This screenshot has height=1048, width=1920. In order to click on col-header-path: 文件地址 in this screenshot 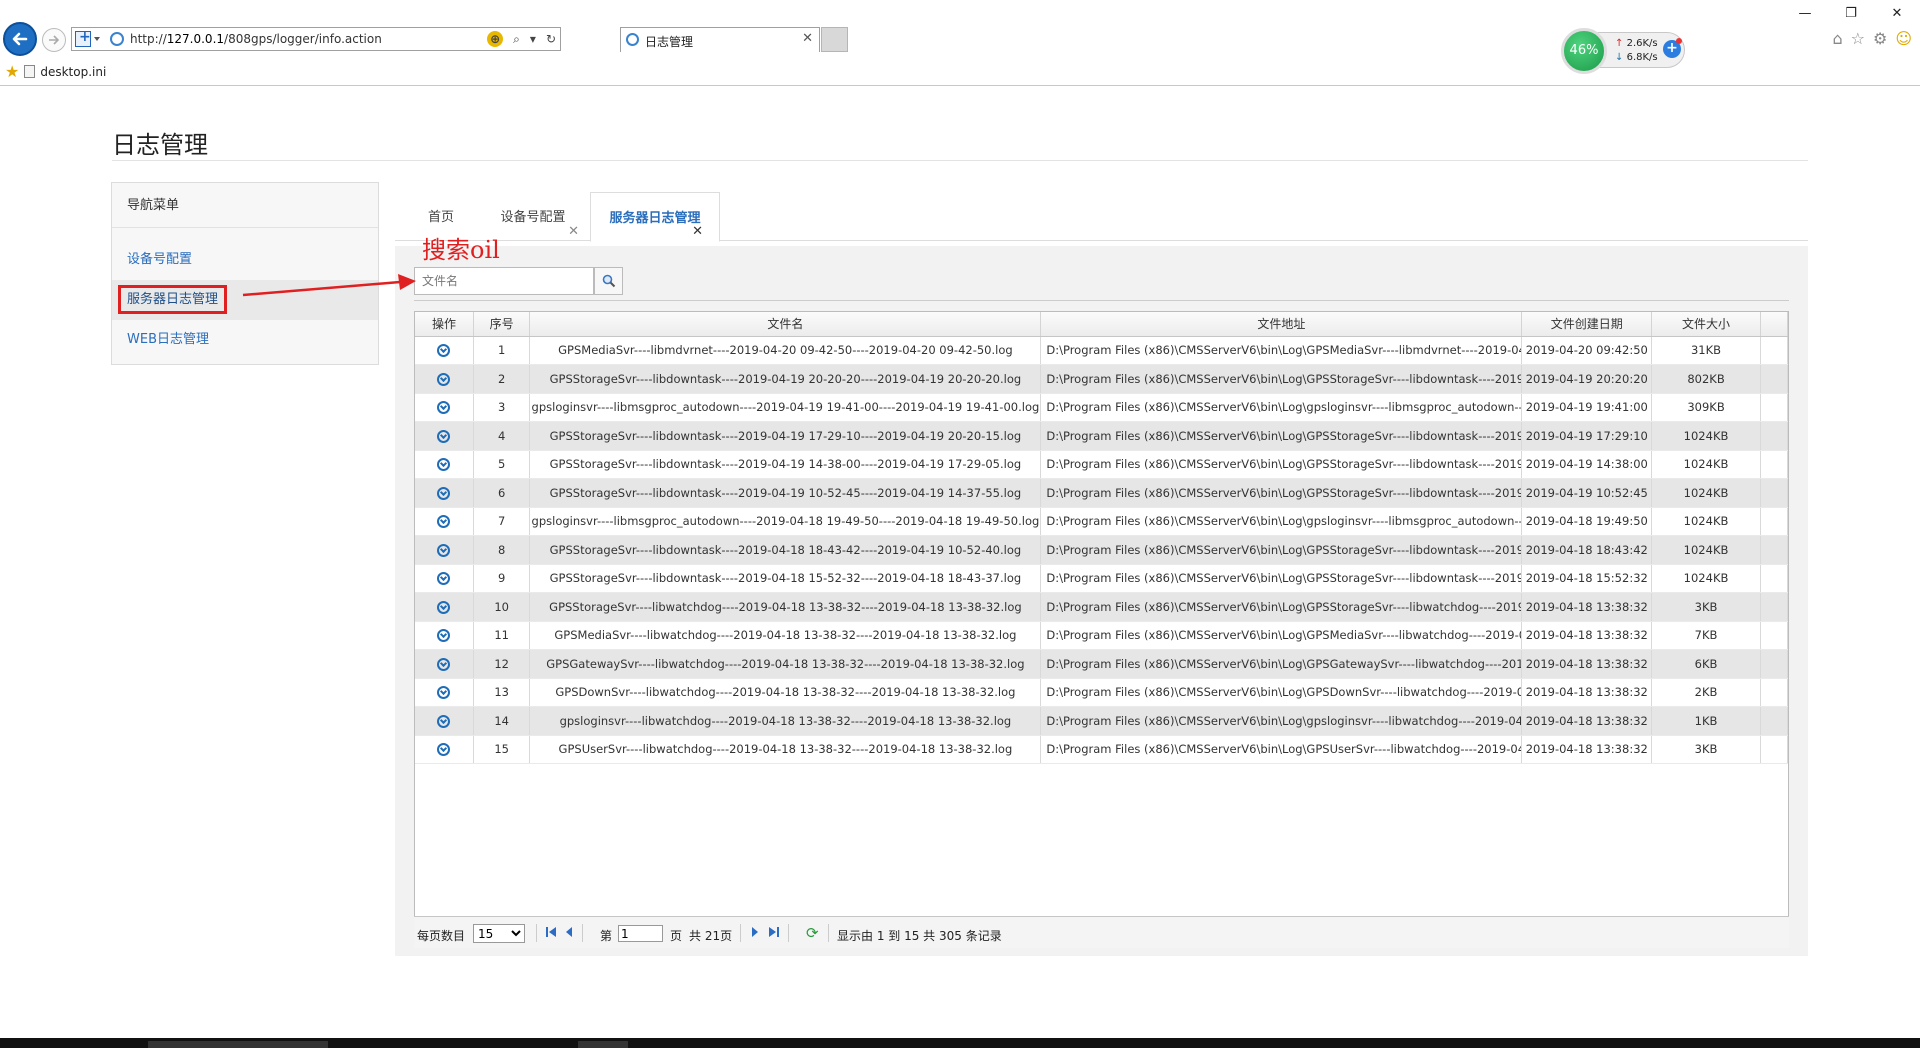, I will do `click(1281, 324)`.